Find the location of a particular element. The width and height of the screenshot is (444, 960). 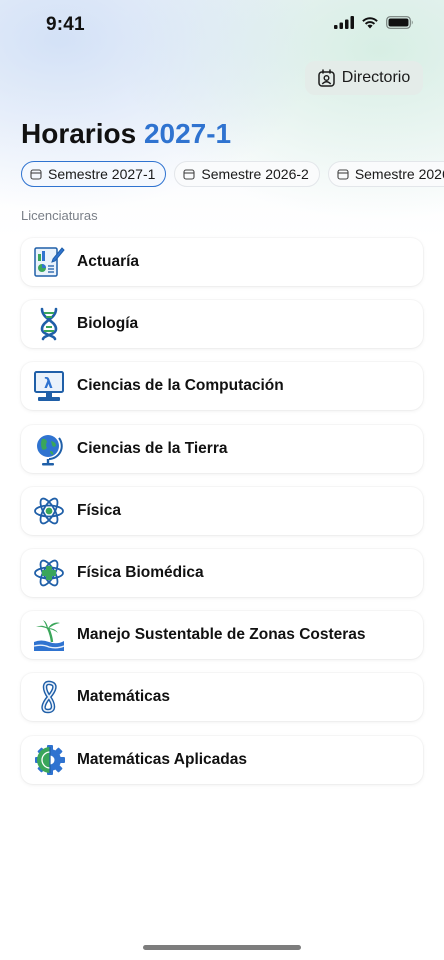

chip-semester-2026-2: Semestre 2026-2 is located at coordinates (247, 174).